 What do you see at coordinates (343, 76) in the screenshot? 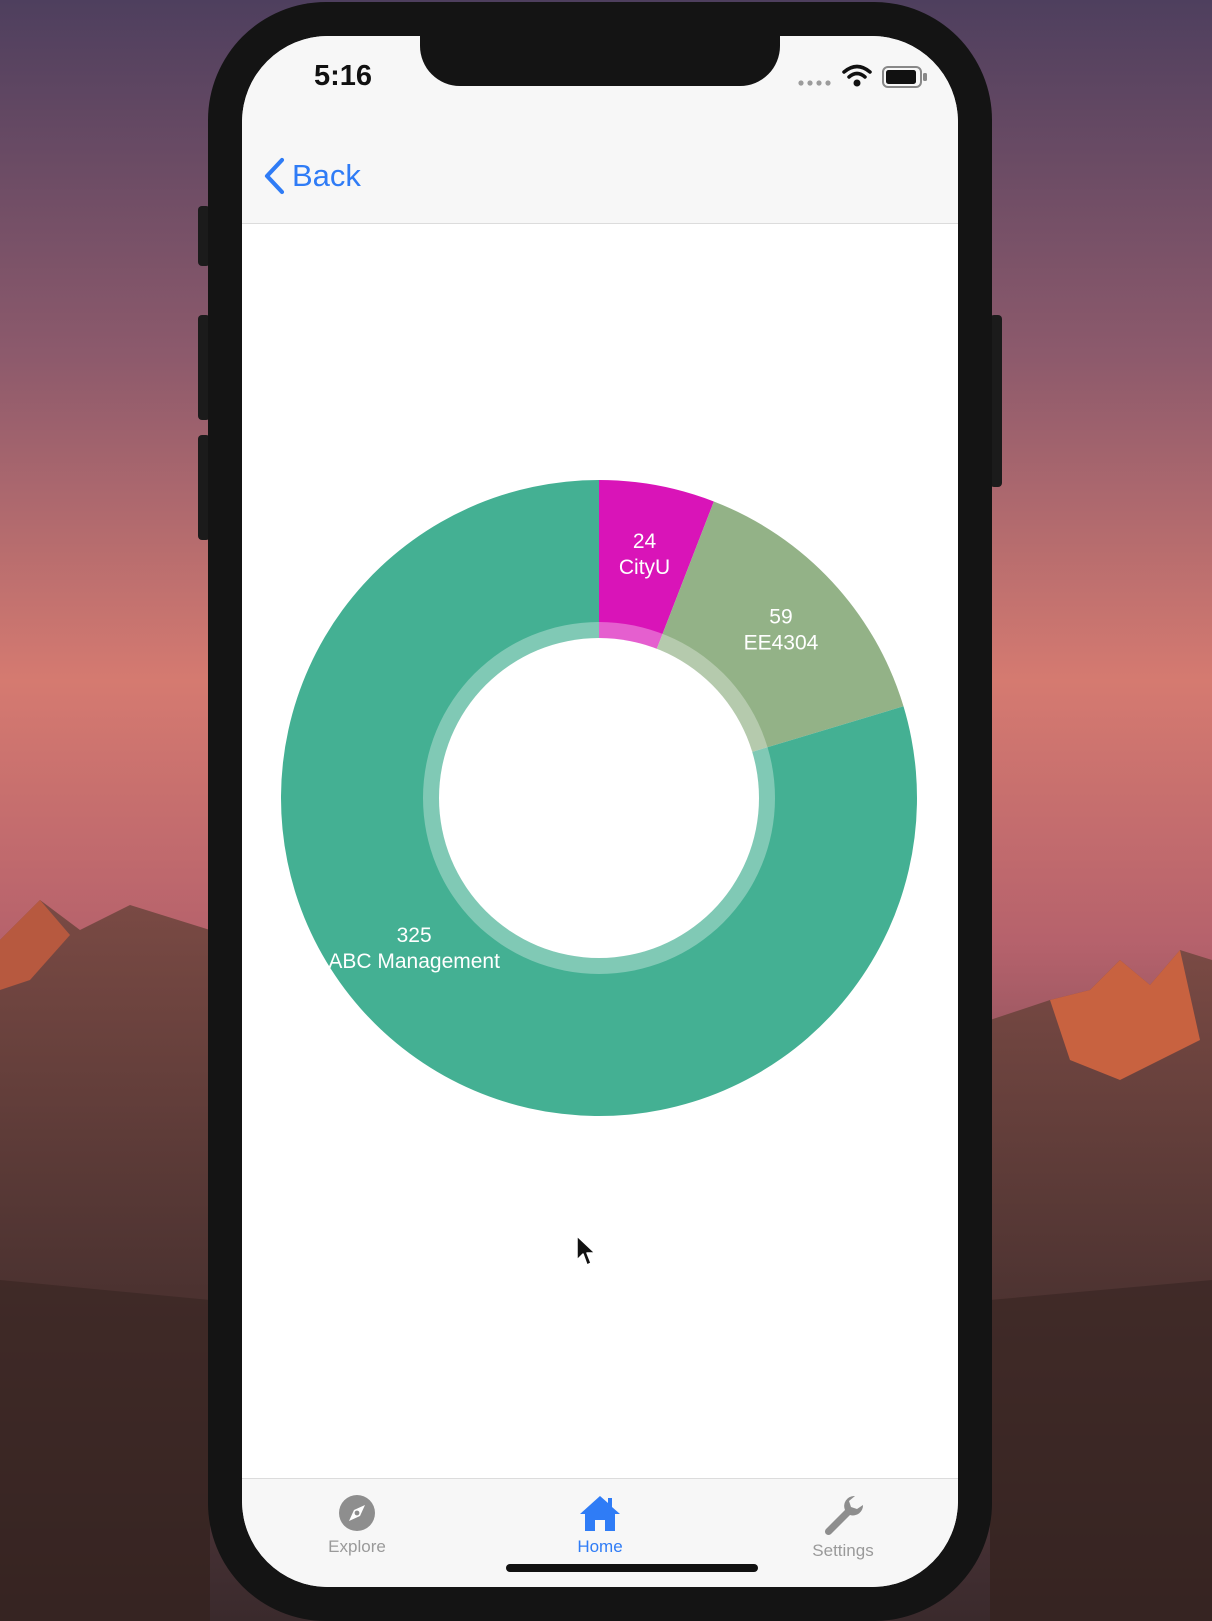
I see `status-time: 5:16` at bounding box center [343, 76].